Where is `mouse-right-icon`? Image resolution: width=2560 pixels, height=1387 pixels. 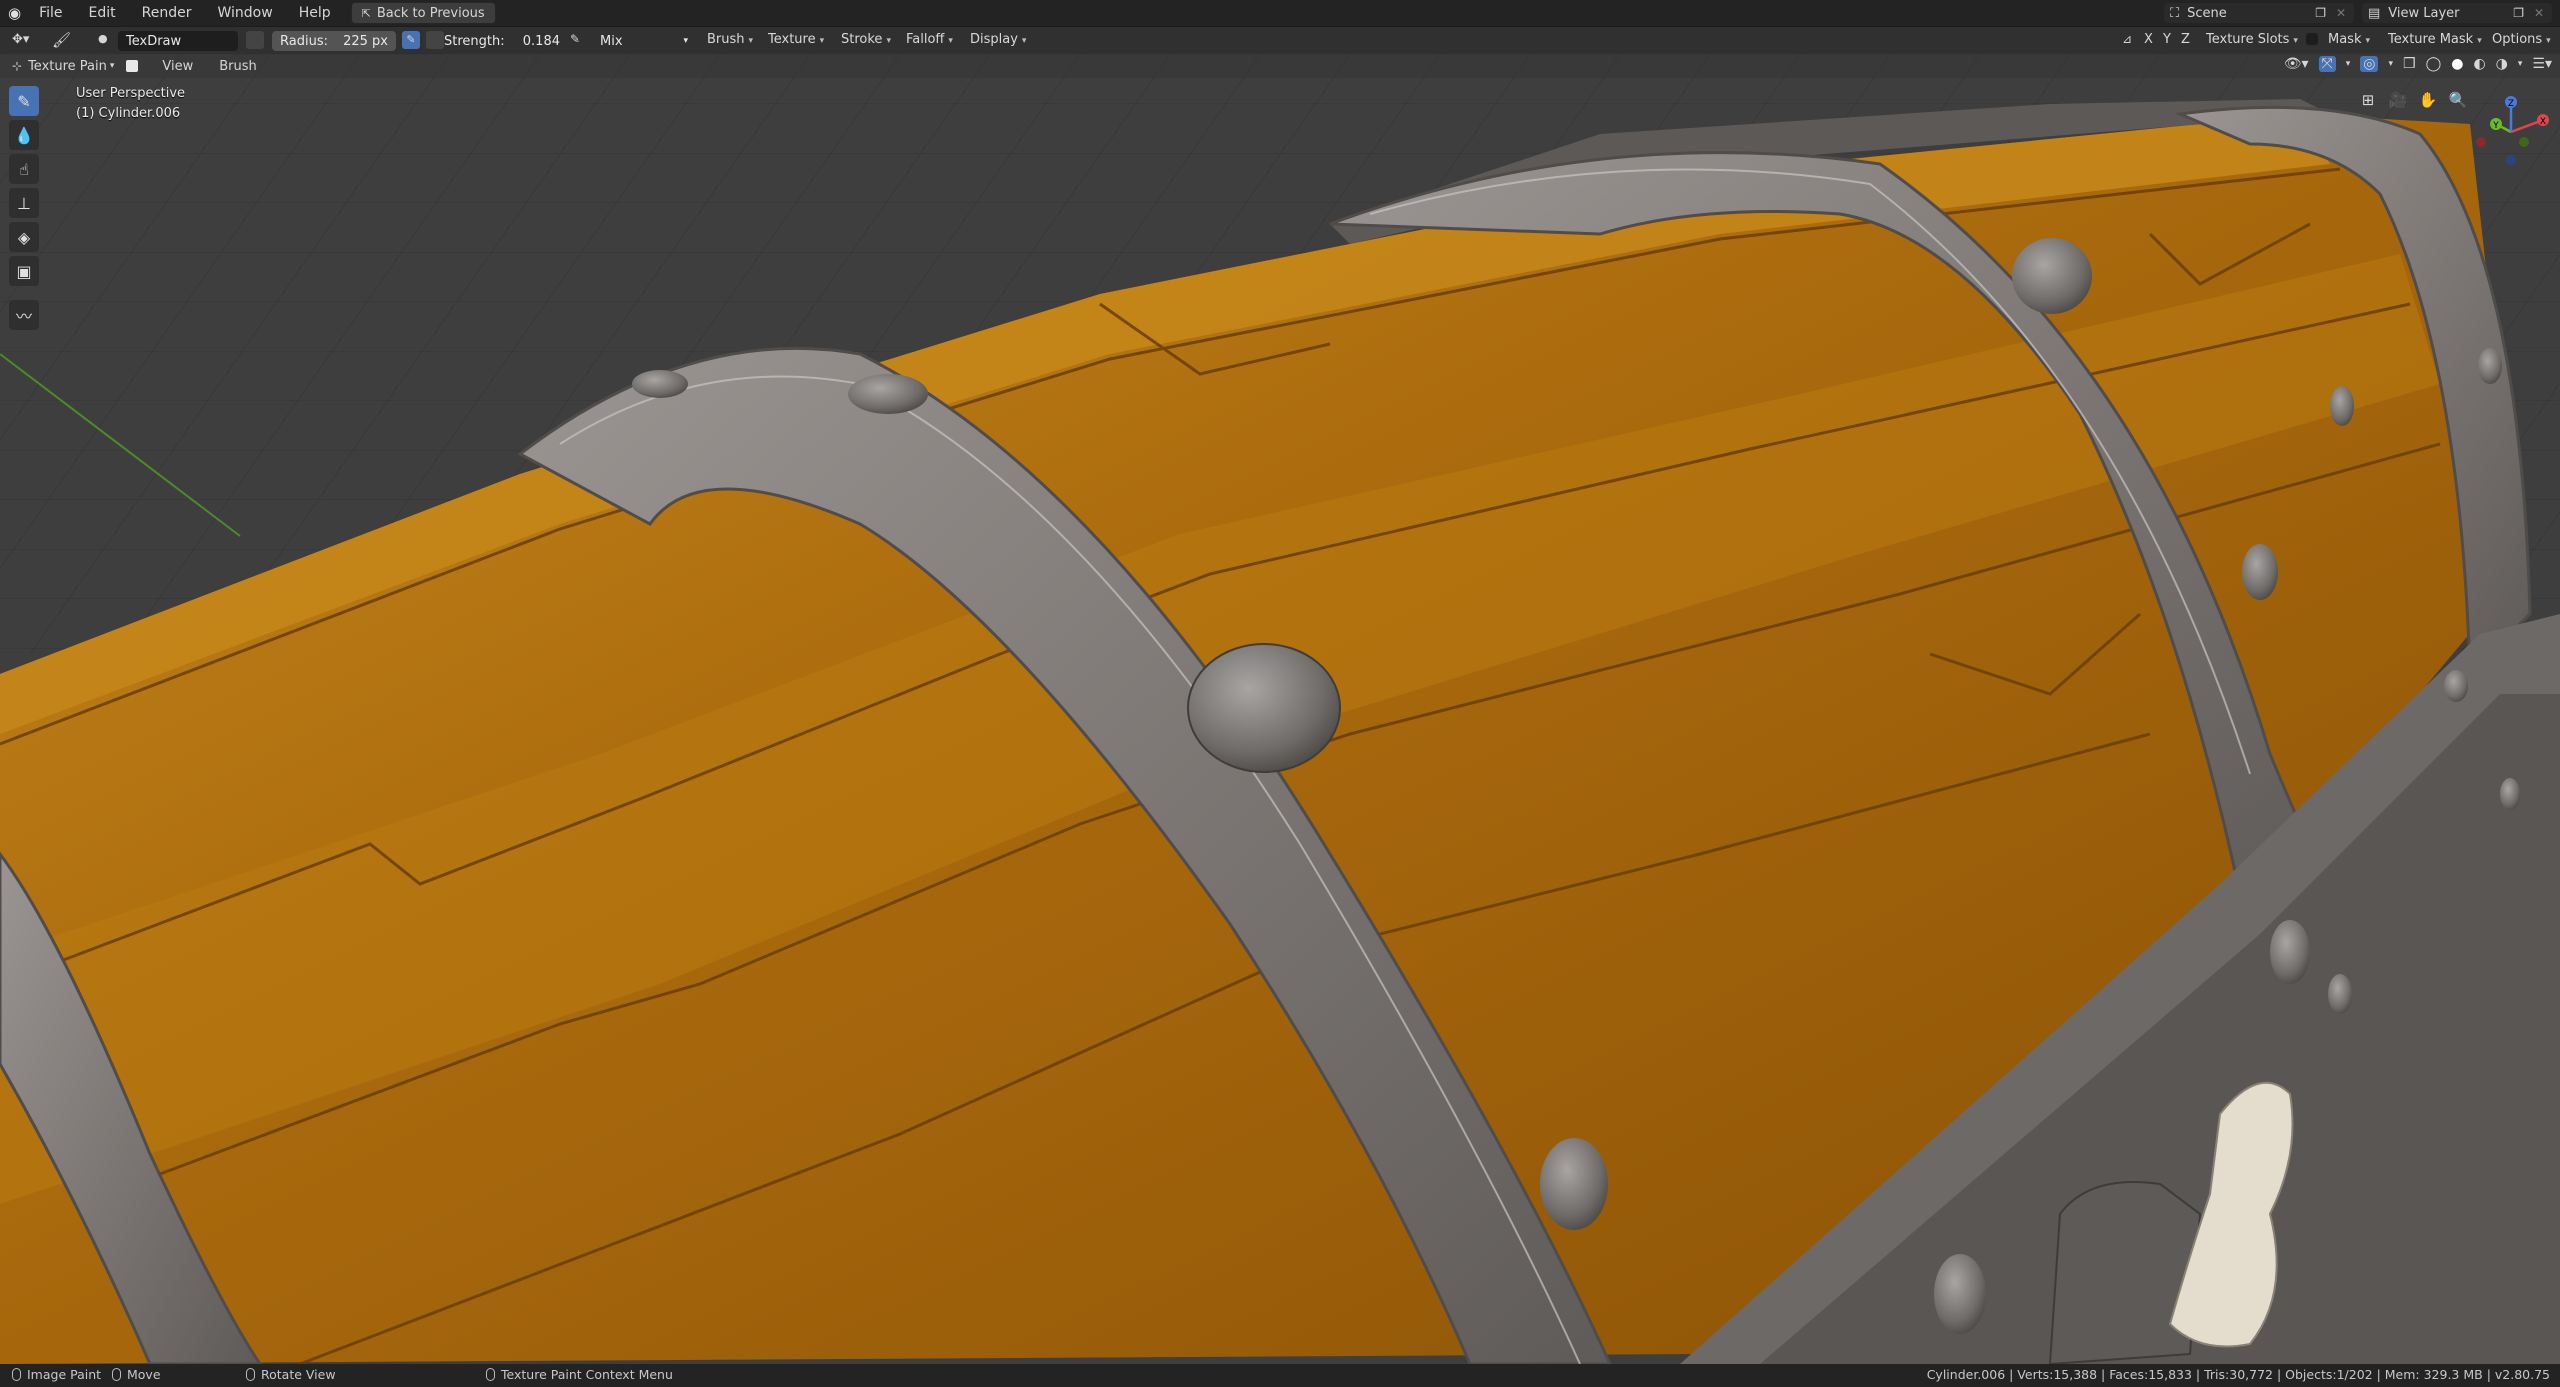
mouse-right-icon is located at coordinates (490, 1374).